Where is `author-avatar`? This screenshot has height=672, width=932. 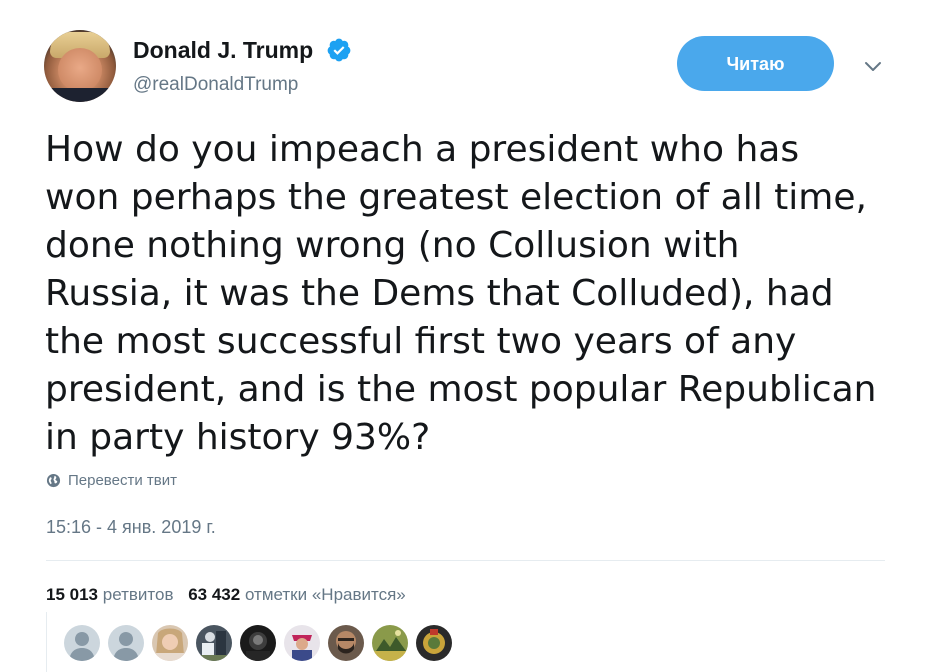 author-avatar is located at coordinates (80, 66).